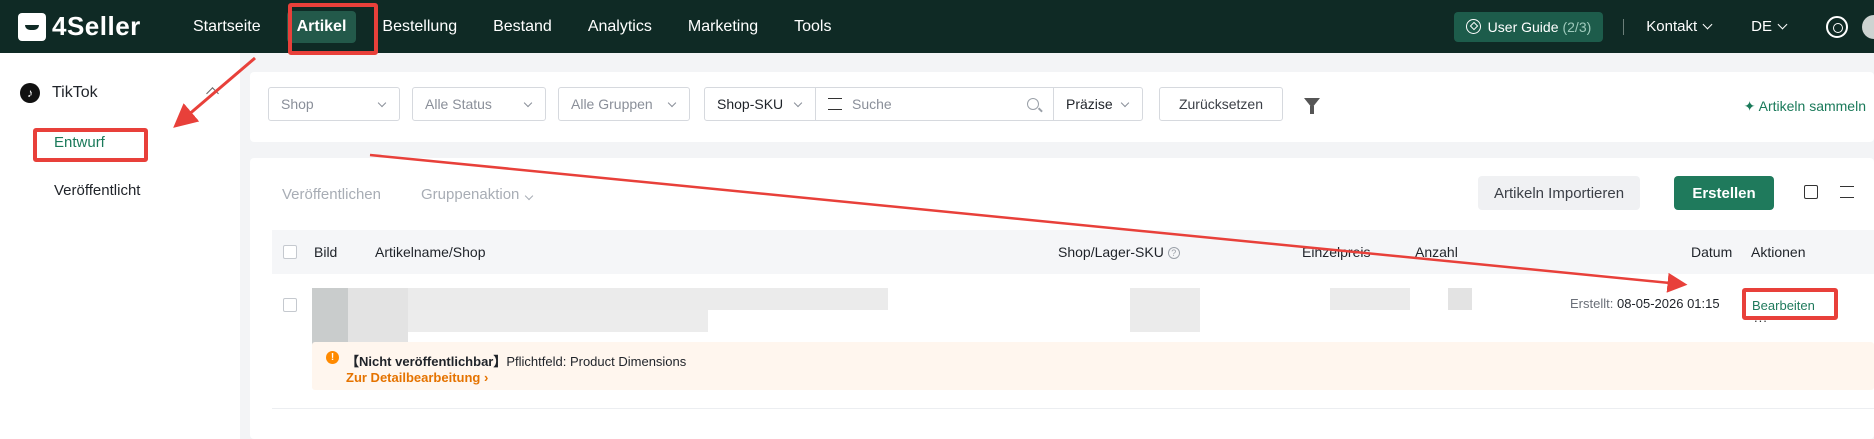 This screenshot has height=439, width=1874. What do you see at coordinates (214, 92) in the screenshot?
I see `annotation-arrow-to-entwurf` at bounding box center [214, 92].